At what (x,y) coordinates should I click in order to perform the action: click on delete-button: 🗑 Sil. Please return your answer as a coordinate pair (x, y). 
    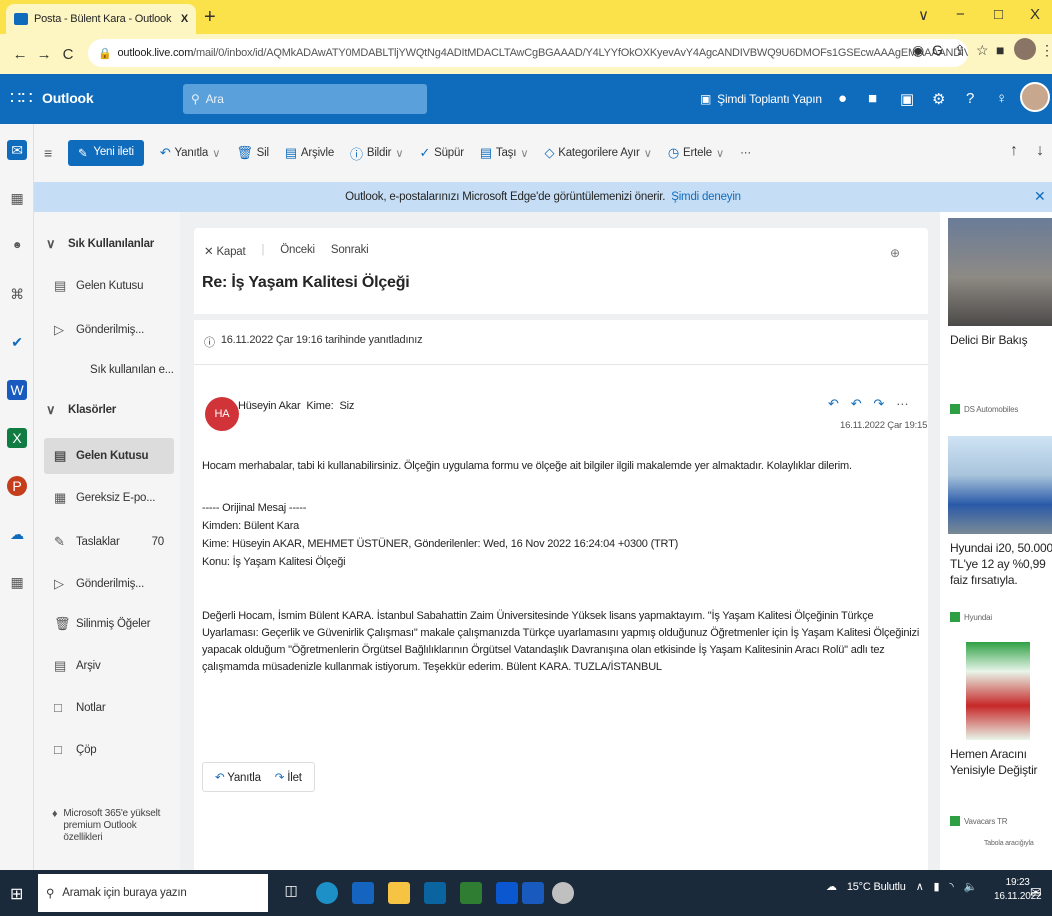
    Looking at the image, I should click on (252, 153).